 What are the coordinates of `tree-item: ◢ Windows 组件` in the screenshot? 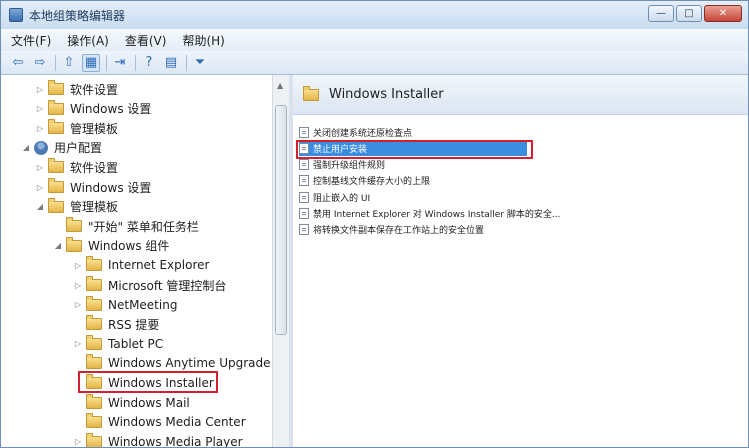 It's located at (111, 246).